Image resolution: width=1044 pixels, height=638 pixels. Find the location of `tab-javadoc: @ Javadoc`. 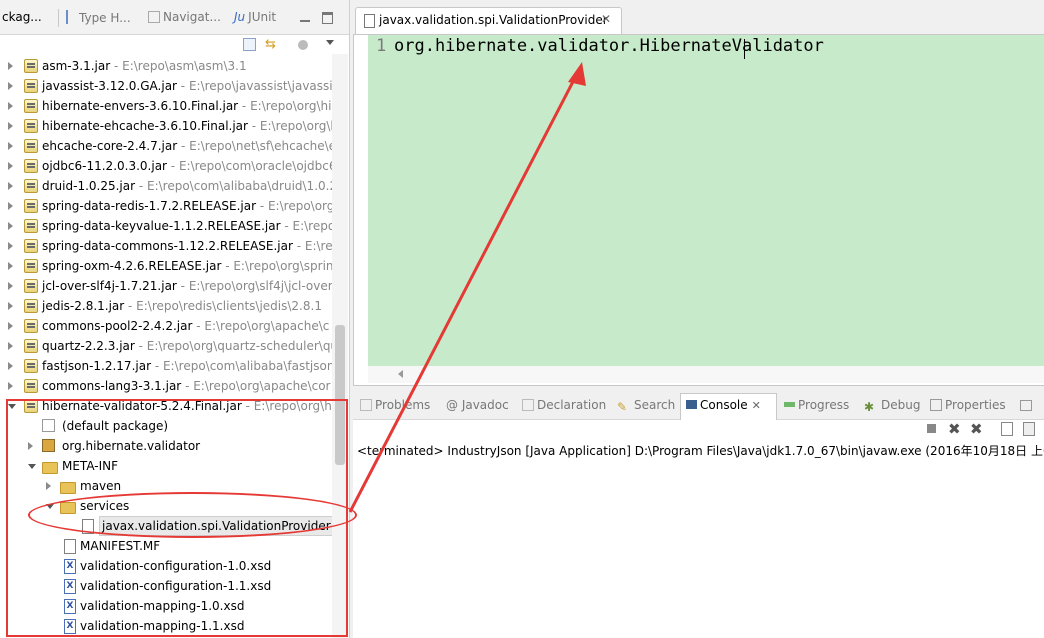

tab-javadoc: @ Javadoc is located at coordinates (477, 405).